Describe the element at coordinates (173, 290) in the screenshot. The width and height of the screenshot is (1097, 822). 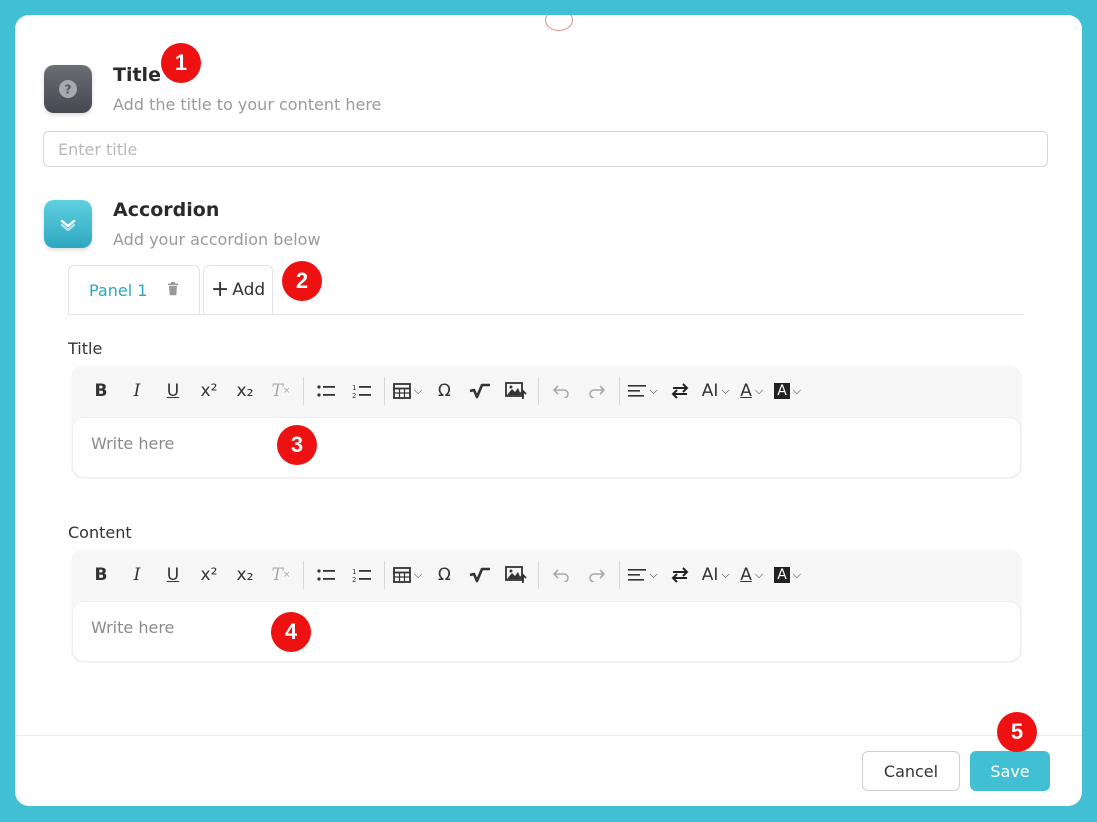
I see `trash-icon` at that location.